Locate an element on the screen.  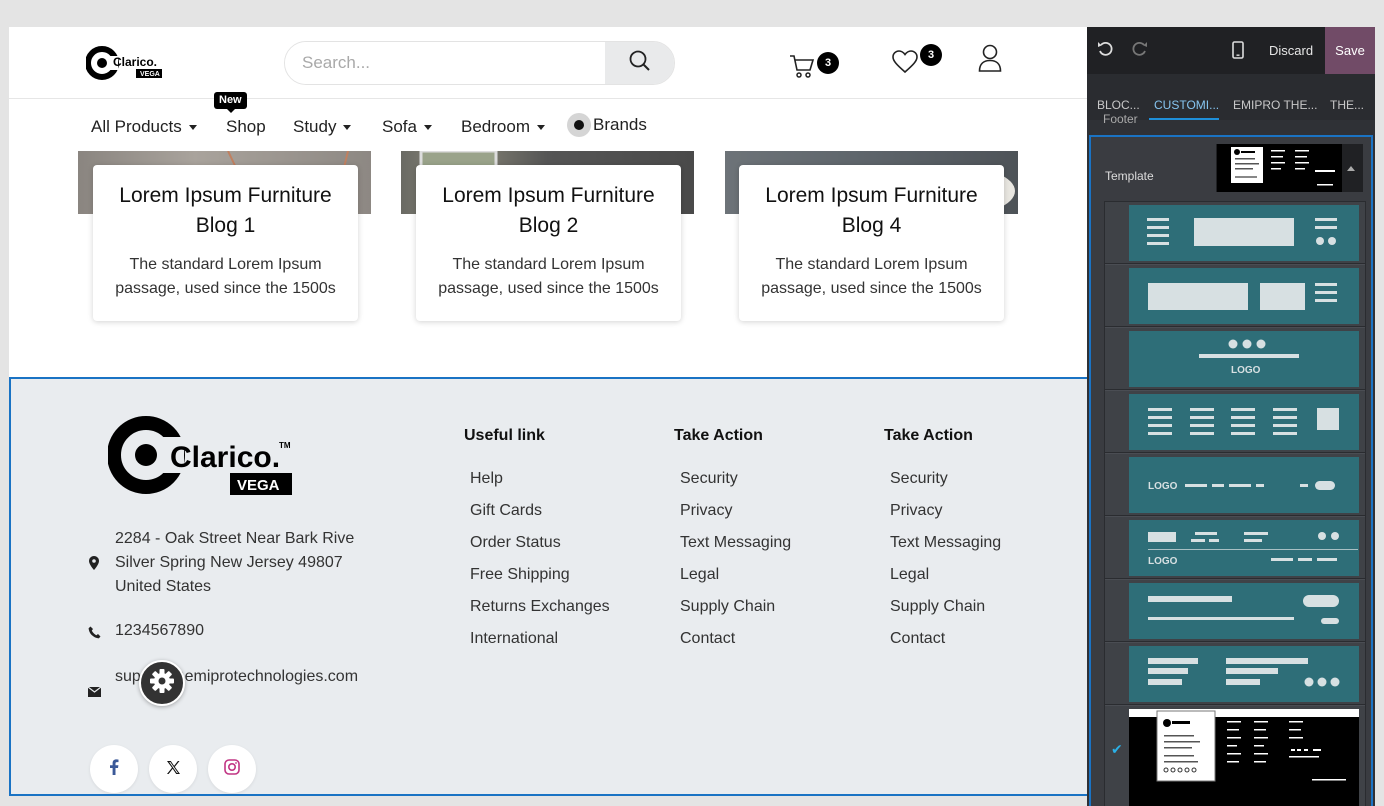
search-bar is located at coordinates (479, 63).